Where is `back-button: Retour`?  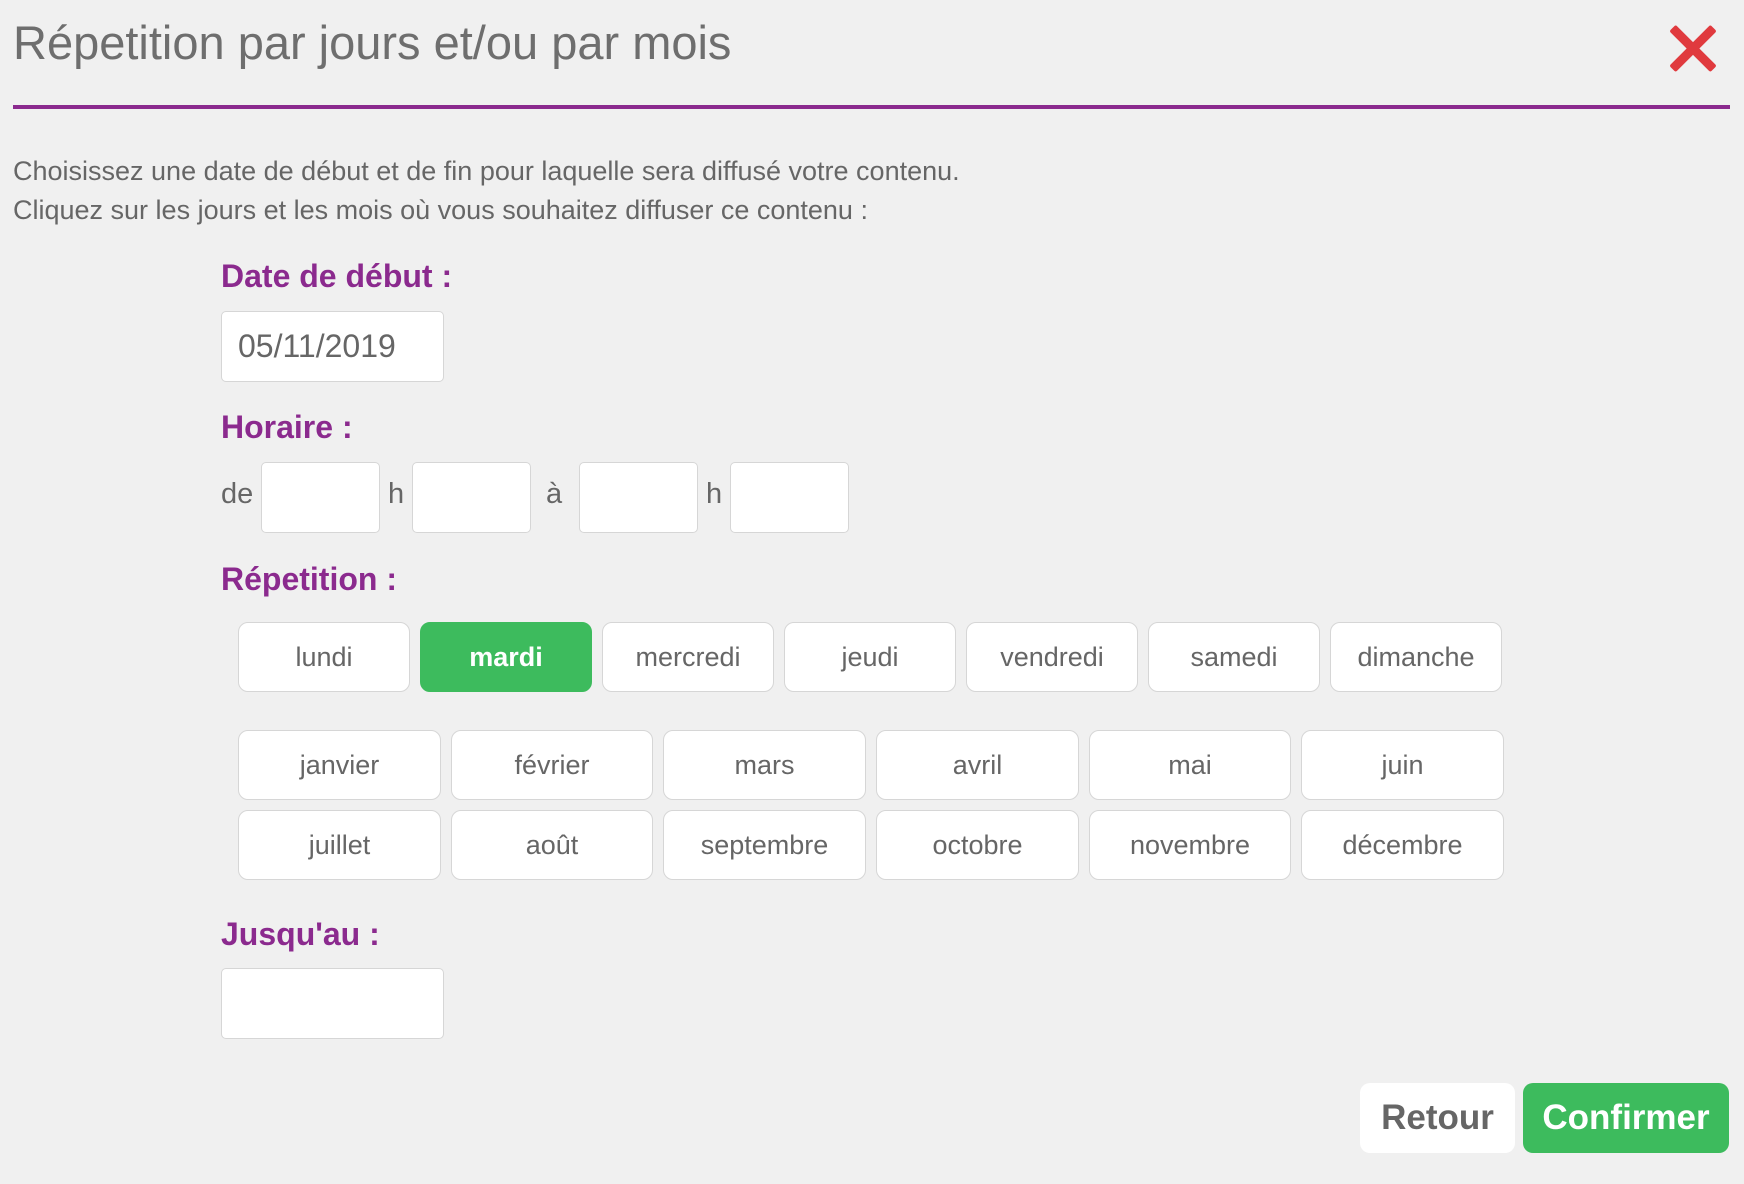
back-button: Retour is located at coordinates (1437, 1118).